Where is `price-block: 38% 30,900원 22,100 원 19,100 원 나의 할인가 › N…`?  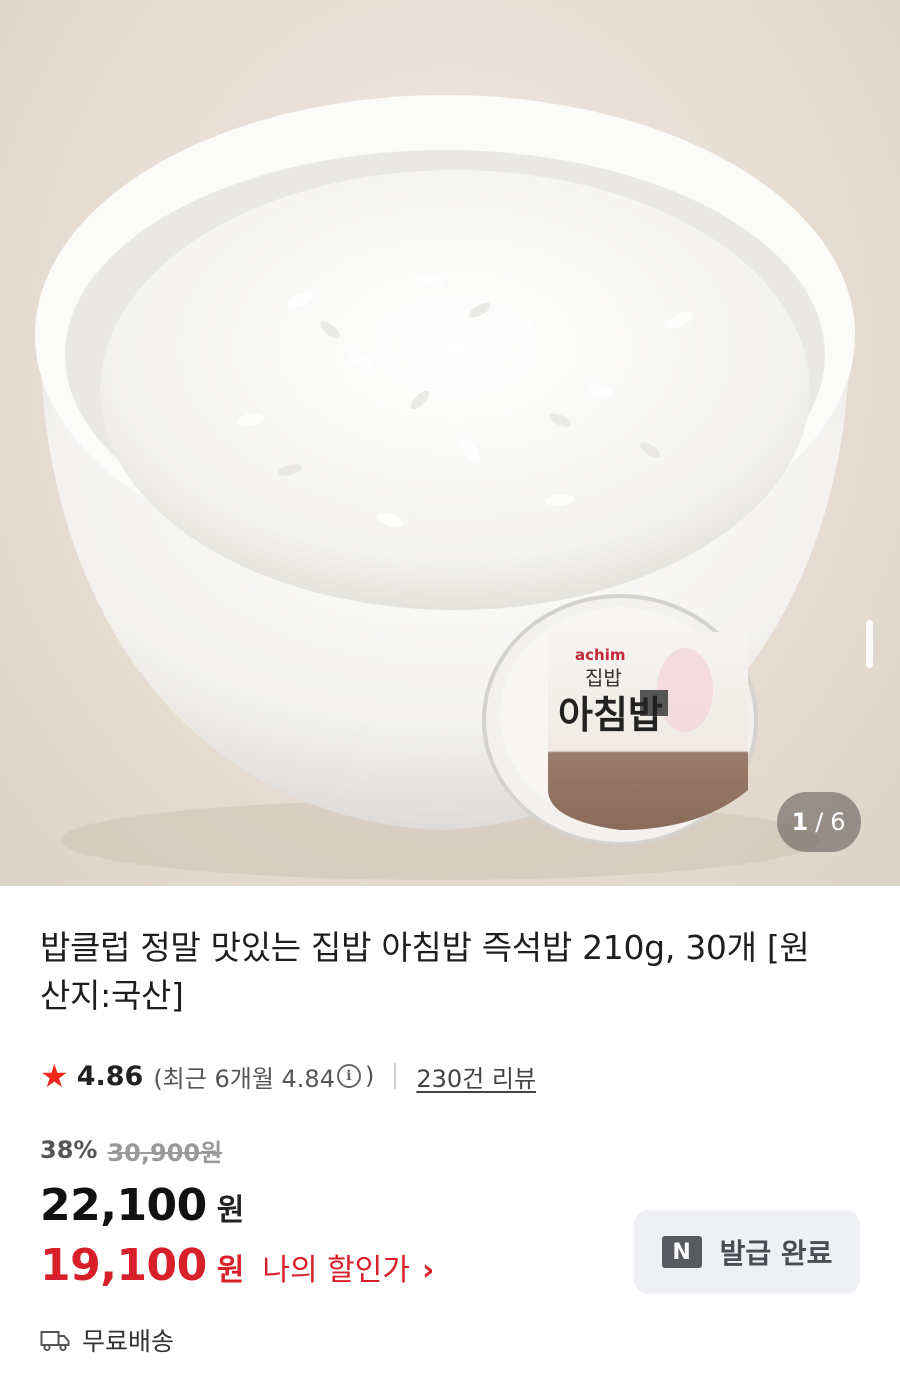
price-block: 38% 30,900원 22,100 원 19,100 원 나의 할인가 › N… is located at coordinates (450, 1214).